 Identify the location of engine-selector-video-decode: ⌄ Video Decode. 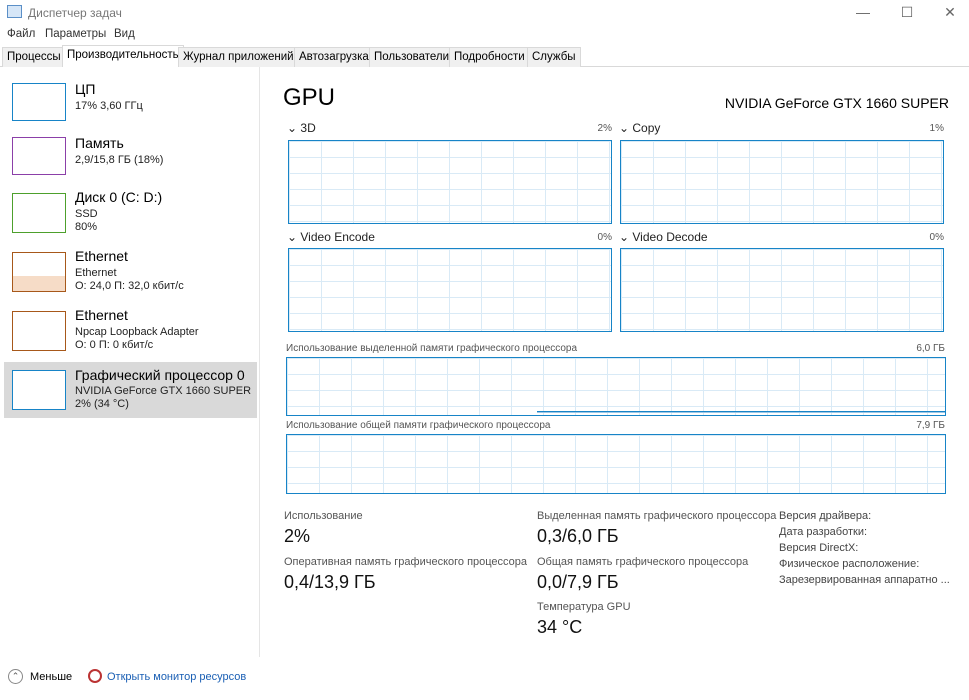
(663, 237).